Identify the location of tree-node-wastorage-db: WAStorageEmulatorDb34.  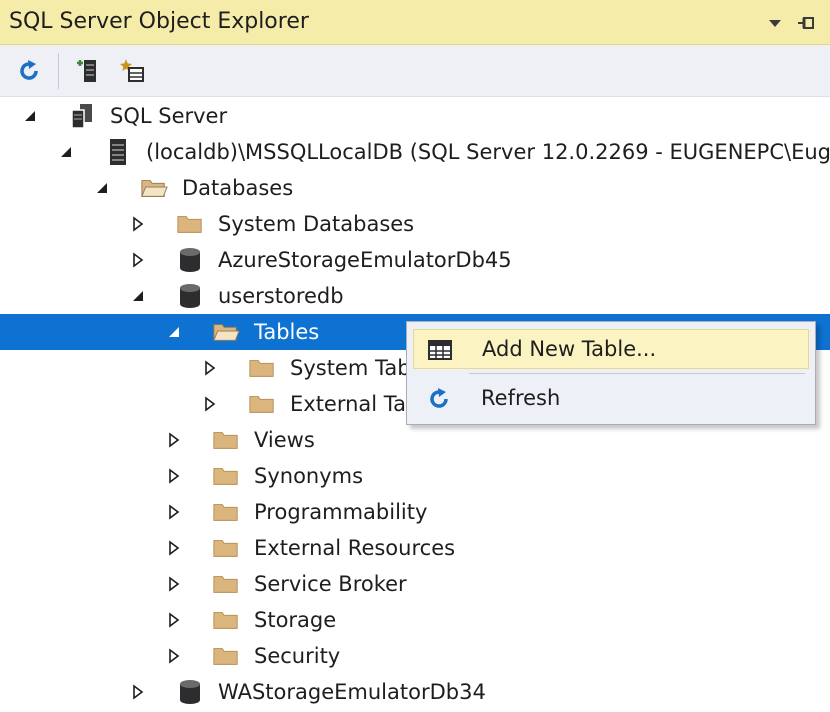
(415, 692).